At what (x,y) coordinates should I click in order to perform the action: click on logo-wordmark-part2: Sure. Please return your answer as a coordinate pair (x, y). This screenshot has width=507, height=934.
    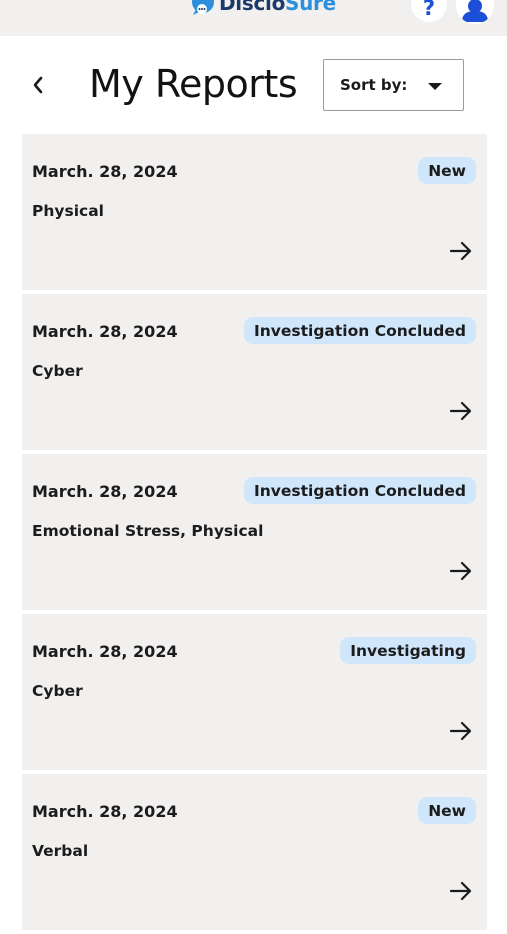
    Looking at the image, I should click on (310, 7).